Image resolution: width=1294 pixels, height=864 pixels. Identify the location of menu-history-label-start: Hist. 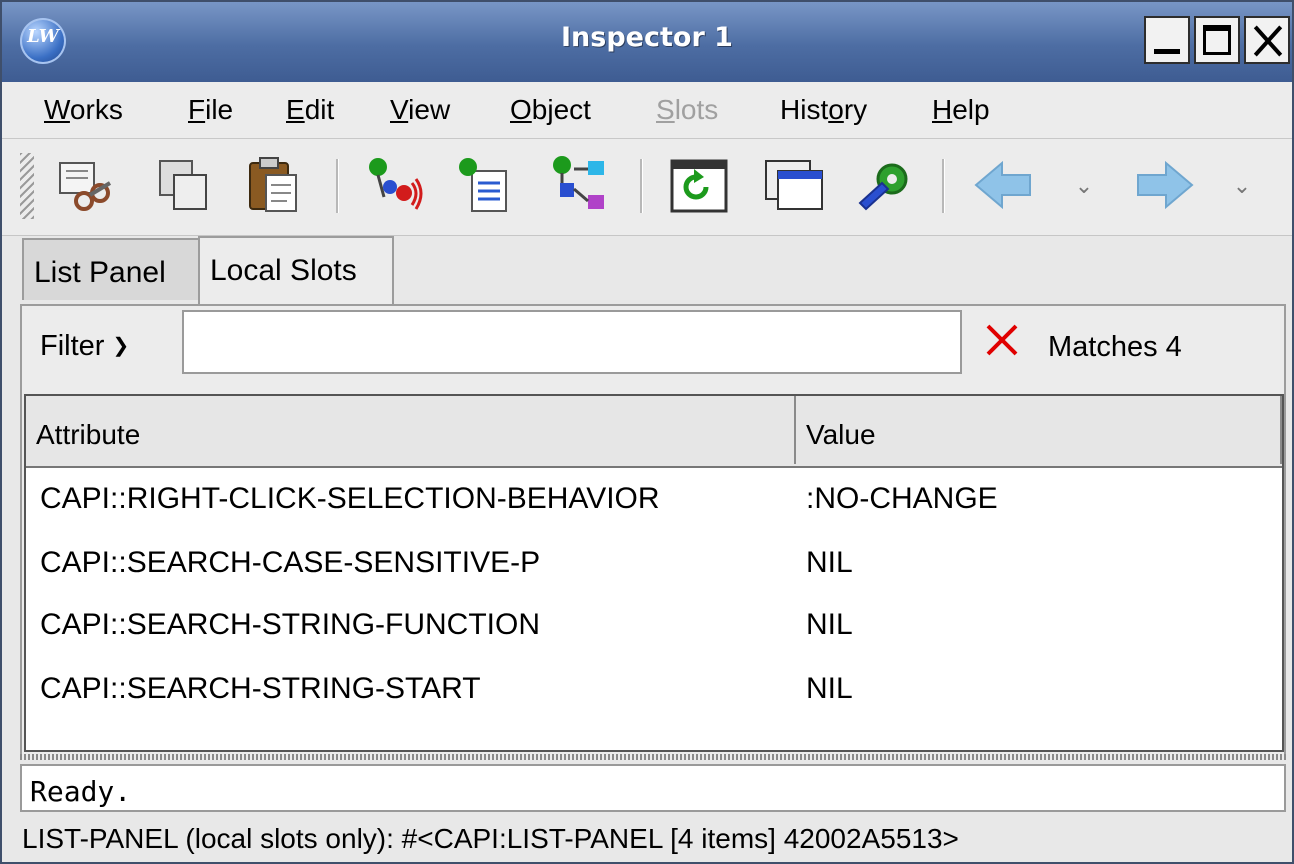
(804, 109).